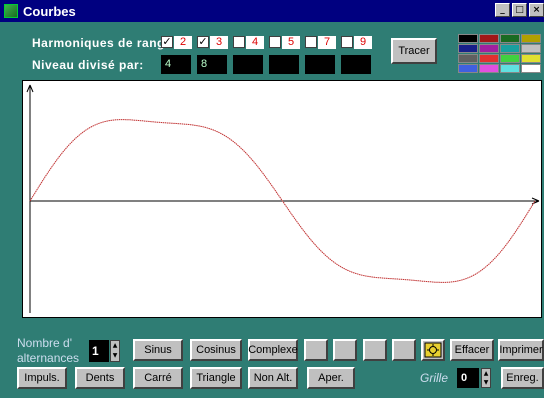 This screenshot has height=398, width=544. I want to click on aper-button: Aper., so click(331, 378).